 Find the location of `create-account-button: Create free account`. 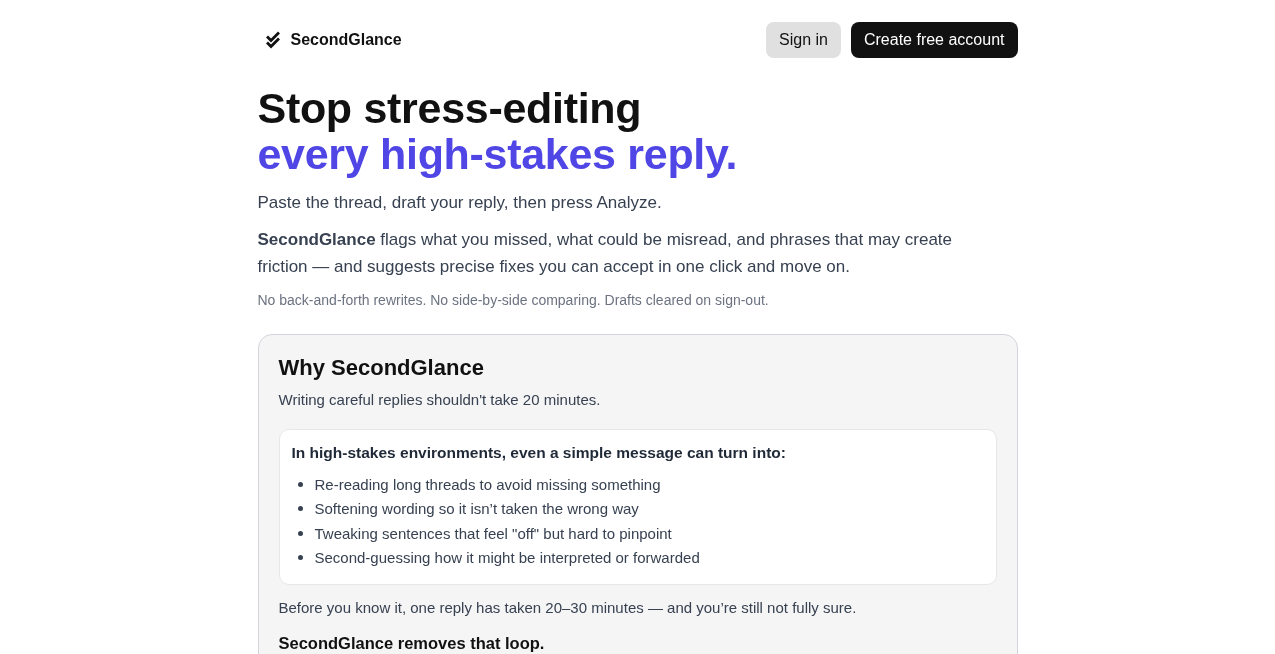

create-account-button: Create free account is located at coordinates (934, 40).